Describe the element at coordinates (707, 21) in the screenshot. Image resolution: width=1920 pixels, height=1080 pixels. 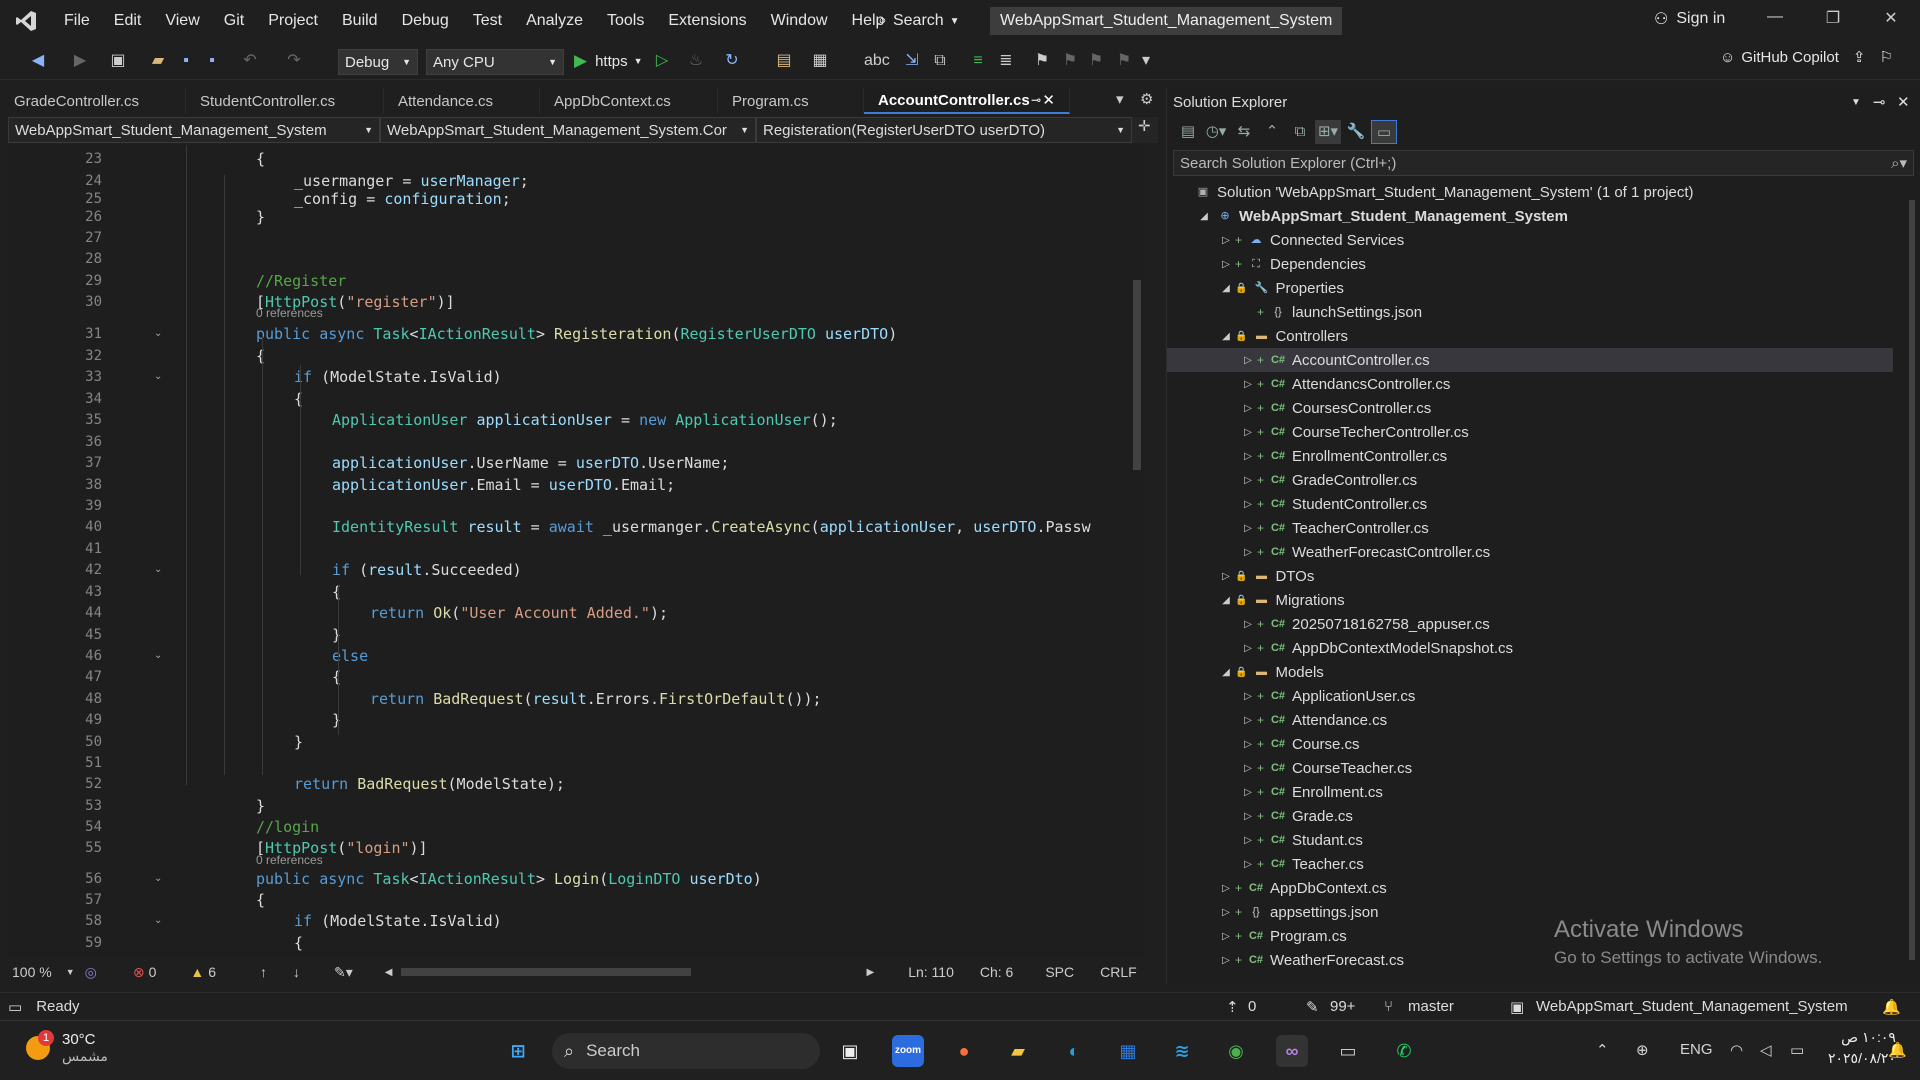
I see `menu-extensions: Extensions` at that location.